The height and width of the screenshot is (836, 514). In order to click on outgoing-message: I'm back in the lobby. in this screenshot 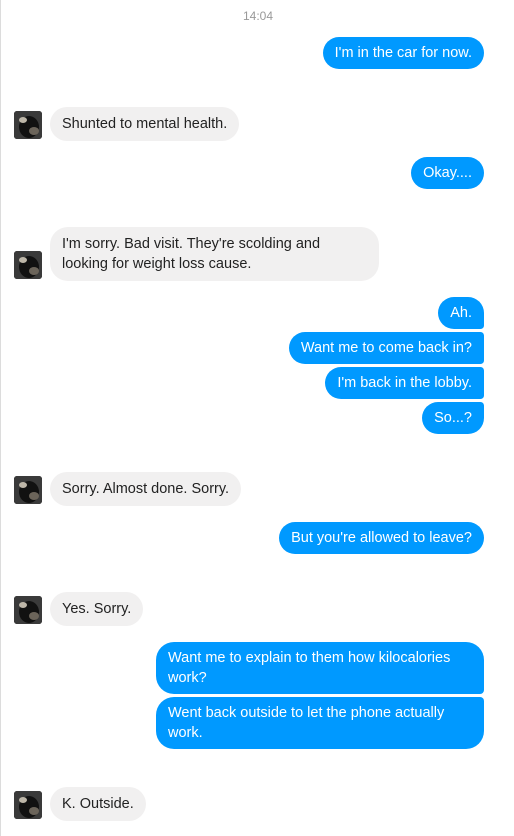, I will do `click(404, 383)`.